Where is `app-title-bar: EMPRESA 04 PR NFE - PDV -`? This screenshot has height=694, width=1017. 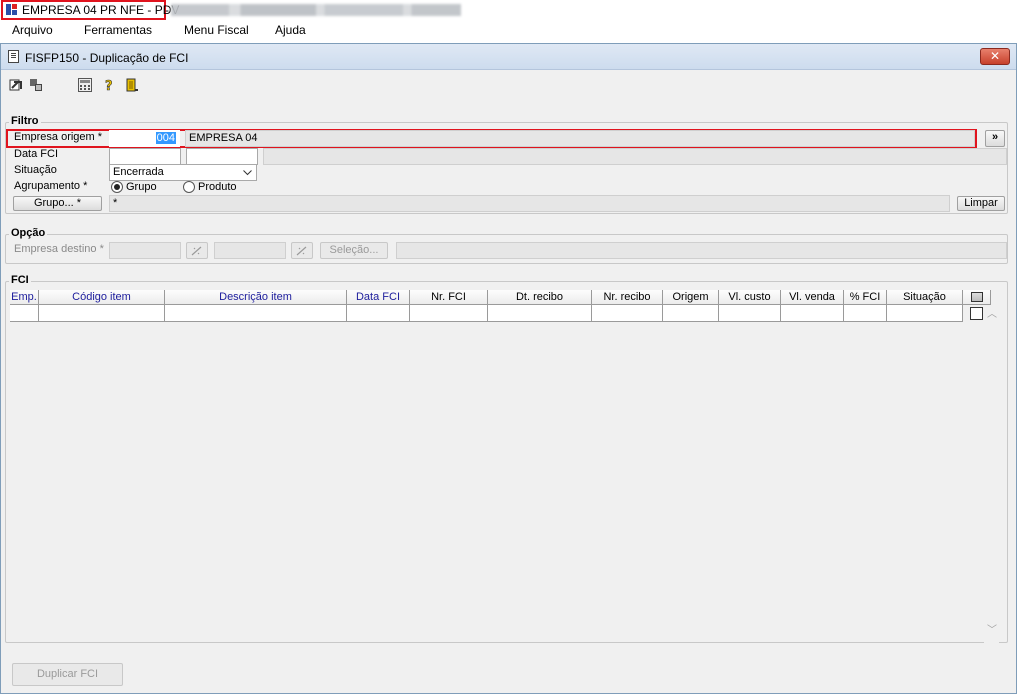 app-title-bar: EMPRESA 04 PR NFE - PDV - is located at coordinates (508, 10).